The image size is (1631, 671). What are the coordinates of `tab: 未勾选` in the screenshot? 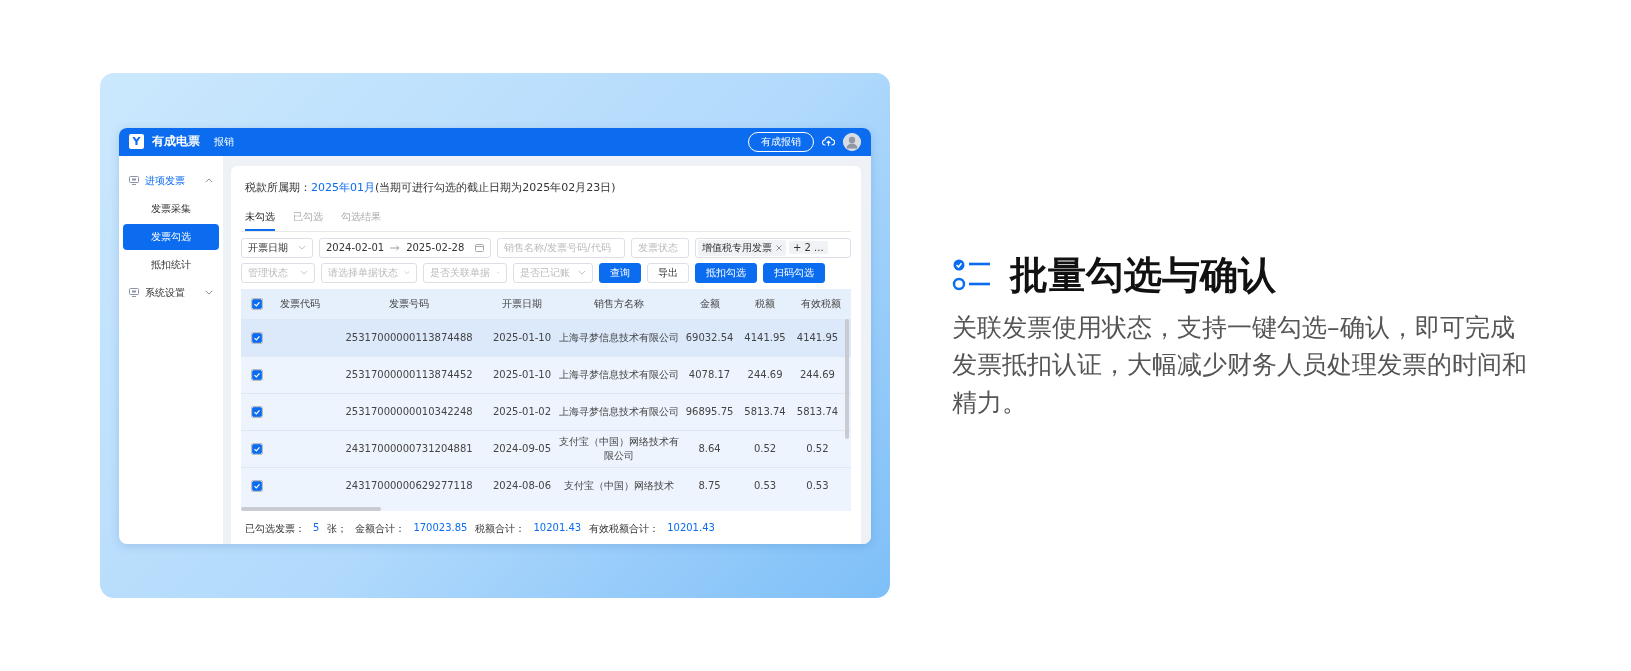 It's located at (260, 217).